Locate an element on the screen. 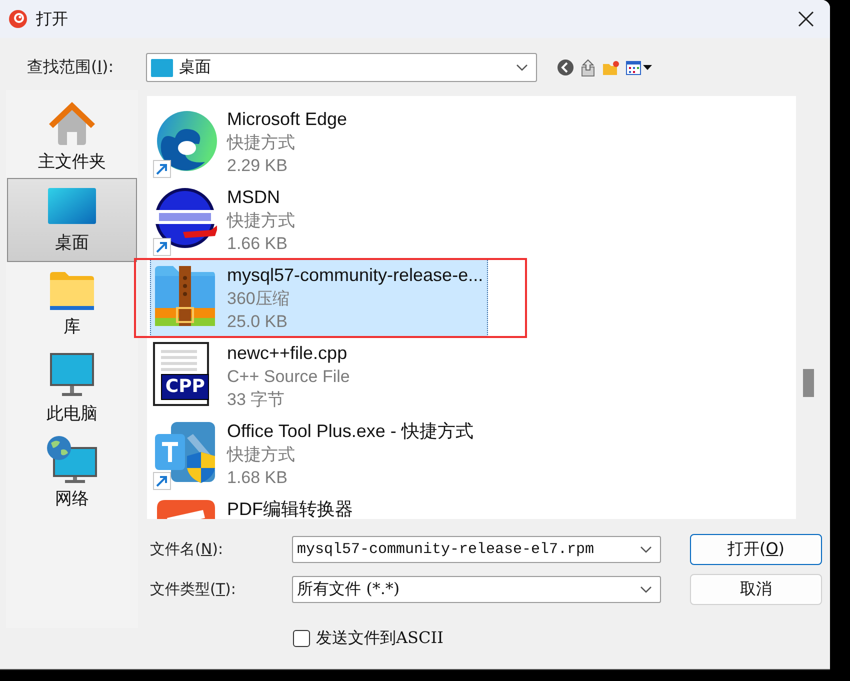 This screenshot has width=850, height=681. checkbox is located at coordinates (301, 638).